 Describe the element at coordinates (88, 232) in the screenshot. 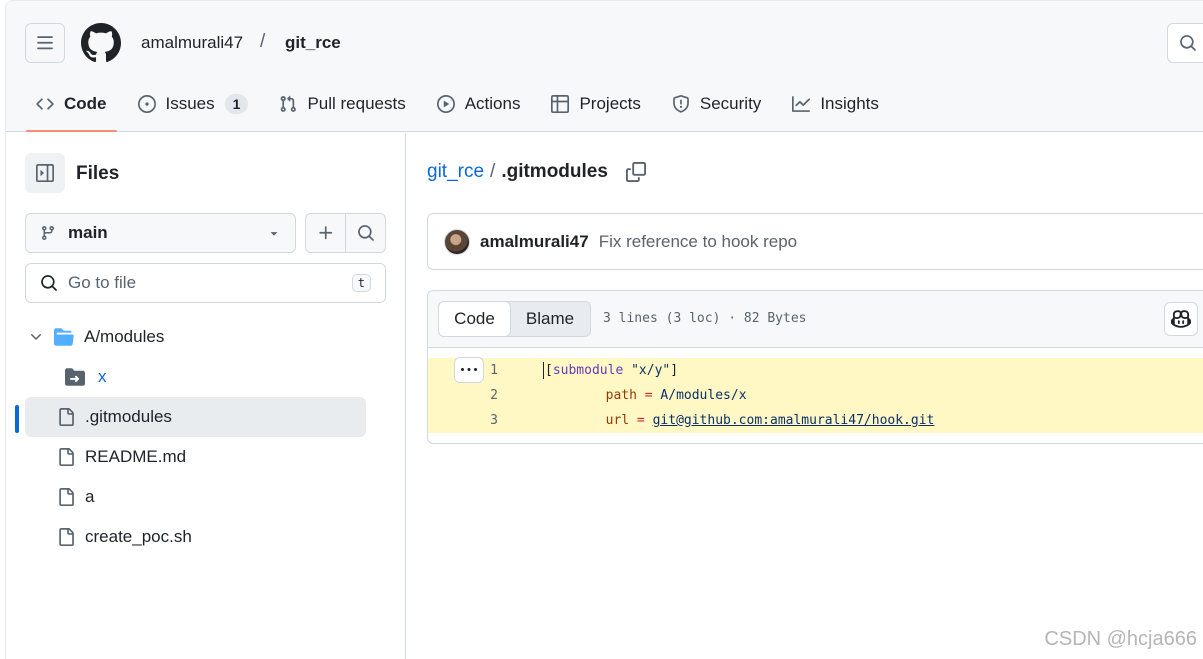

I see `branch-name: main` at that location.